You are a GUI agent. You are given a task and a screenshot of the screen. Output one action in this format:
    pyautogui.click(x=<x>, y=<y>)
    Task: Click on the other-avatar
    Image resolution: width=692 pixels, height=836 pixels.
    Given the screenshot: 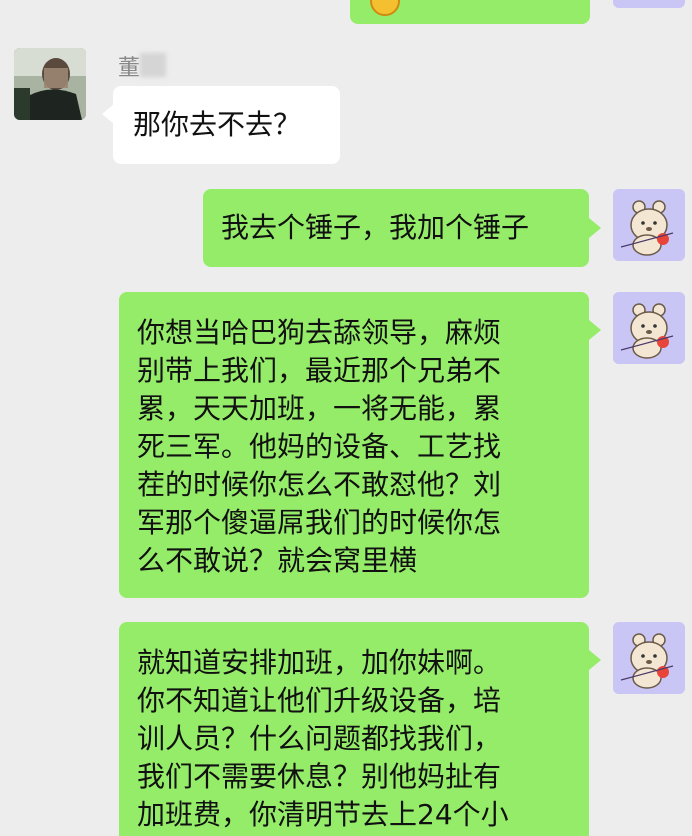 What is the action you would take?
    pyautogui.click(x=50, y=84)
    